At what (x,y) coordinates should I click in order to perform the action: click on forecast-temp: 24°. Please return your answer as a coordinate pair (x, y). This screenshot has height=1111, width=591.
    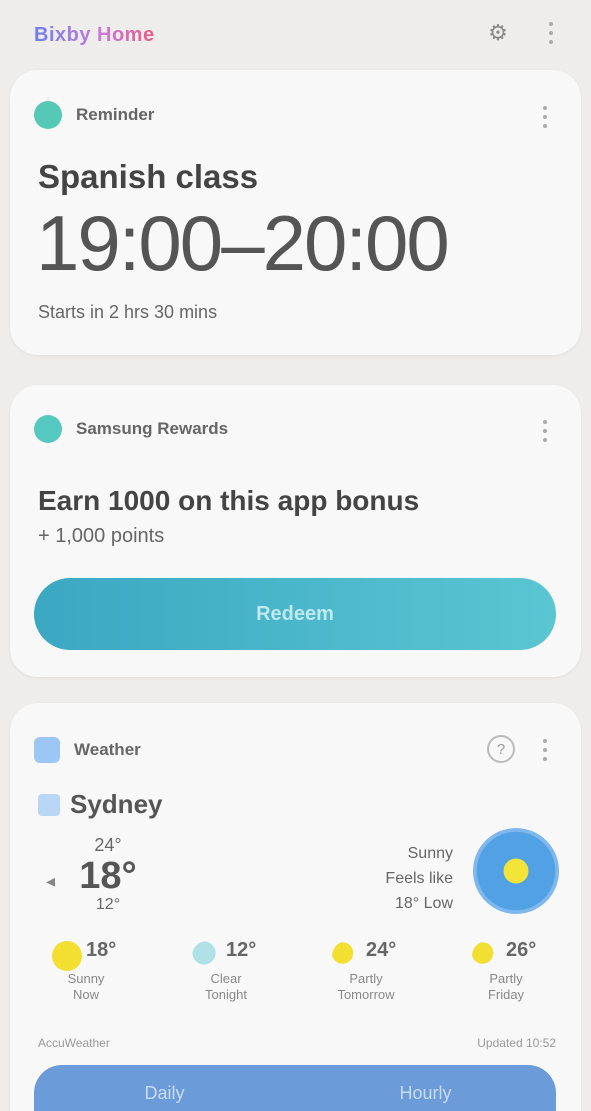
    Looking at the image, I should click on (381, 950).